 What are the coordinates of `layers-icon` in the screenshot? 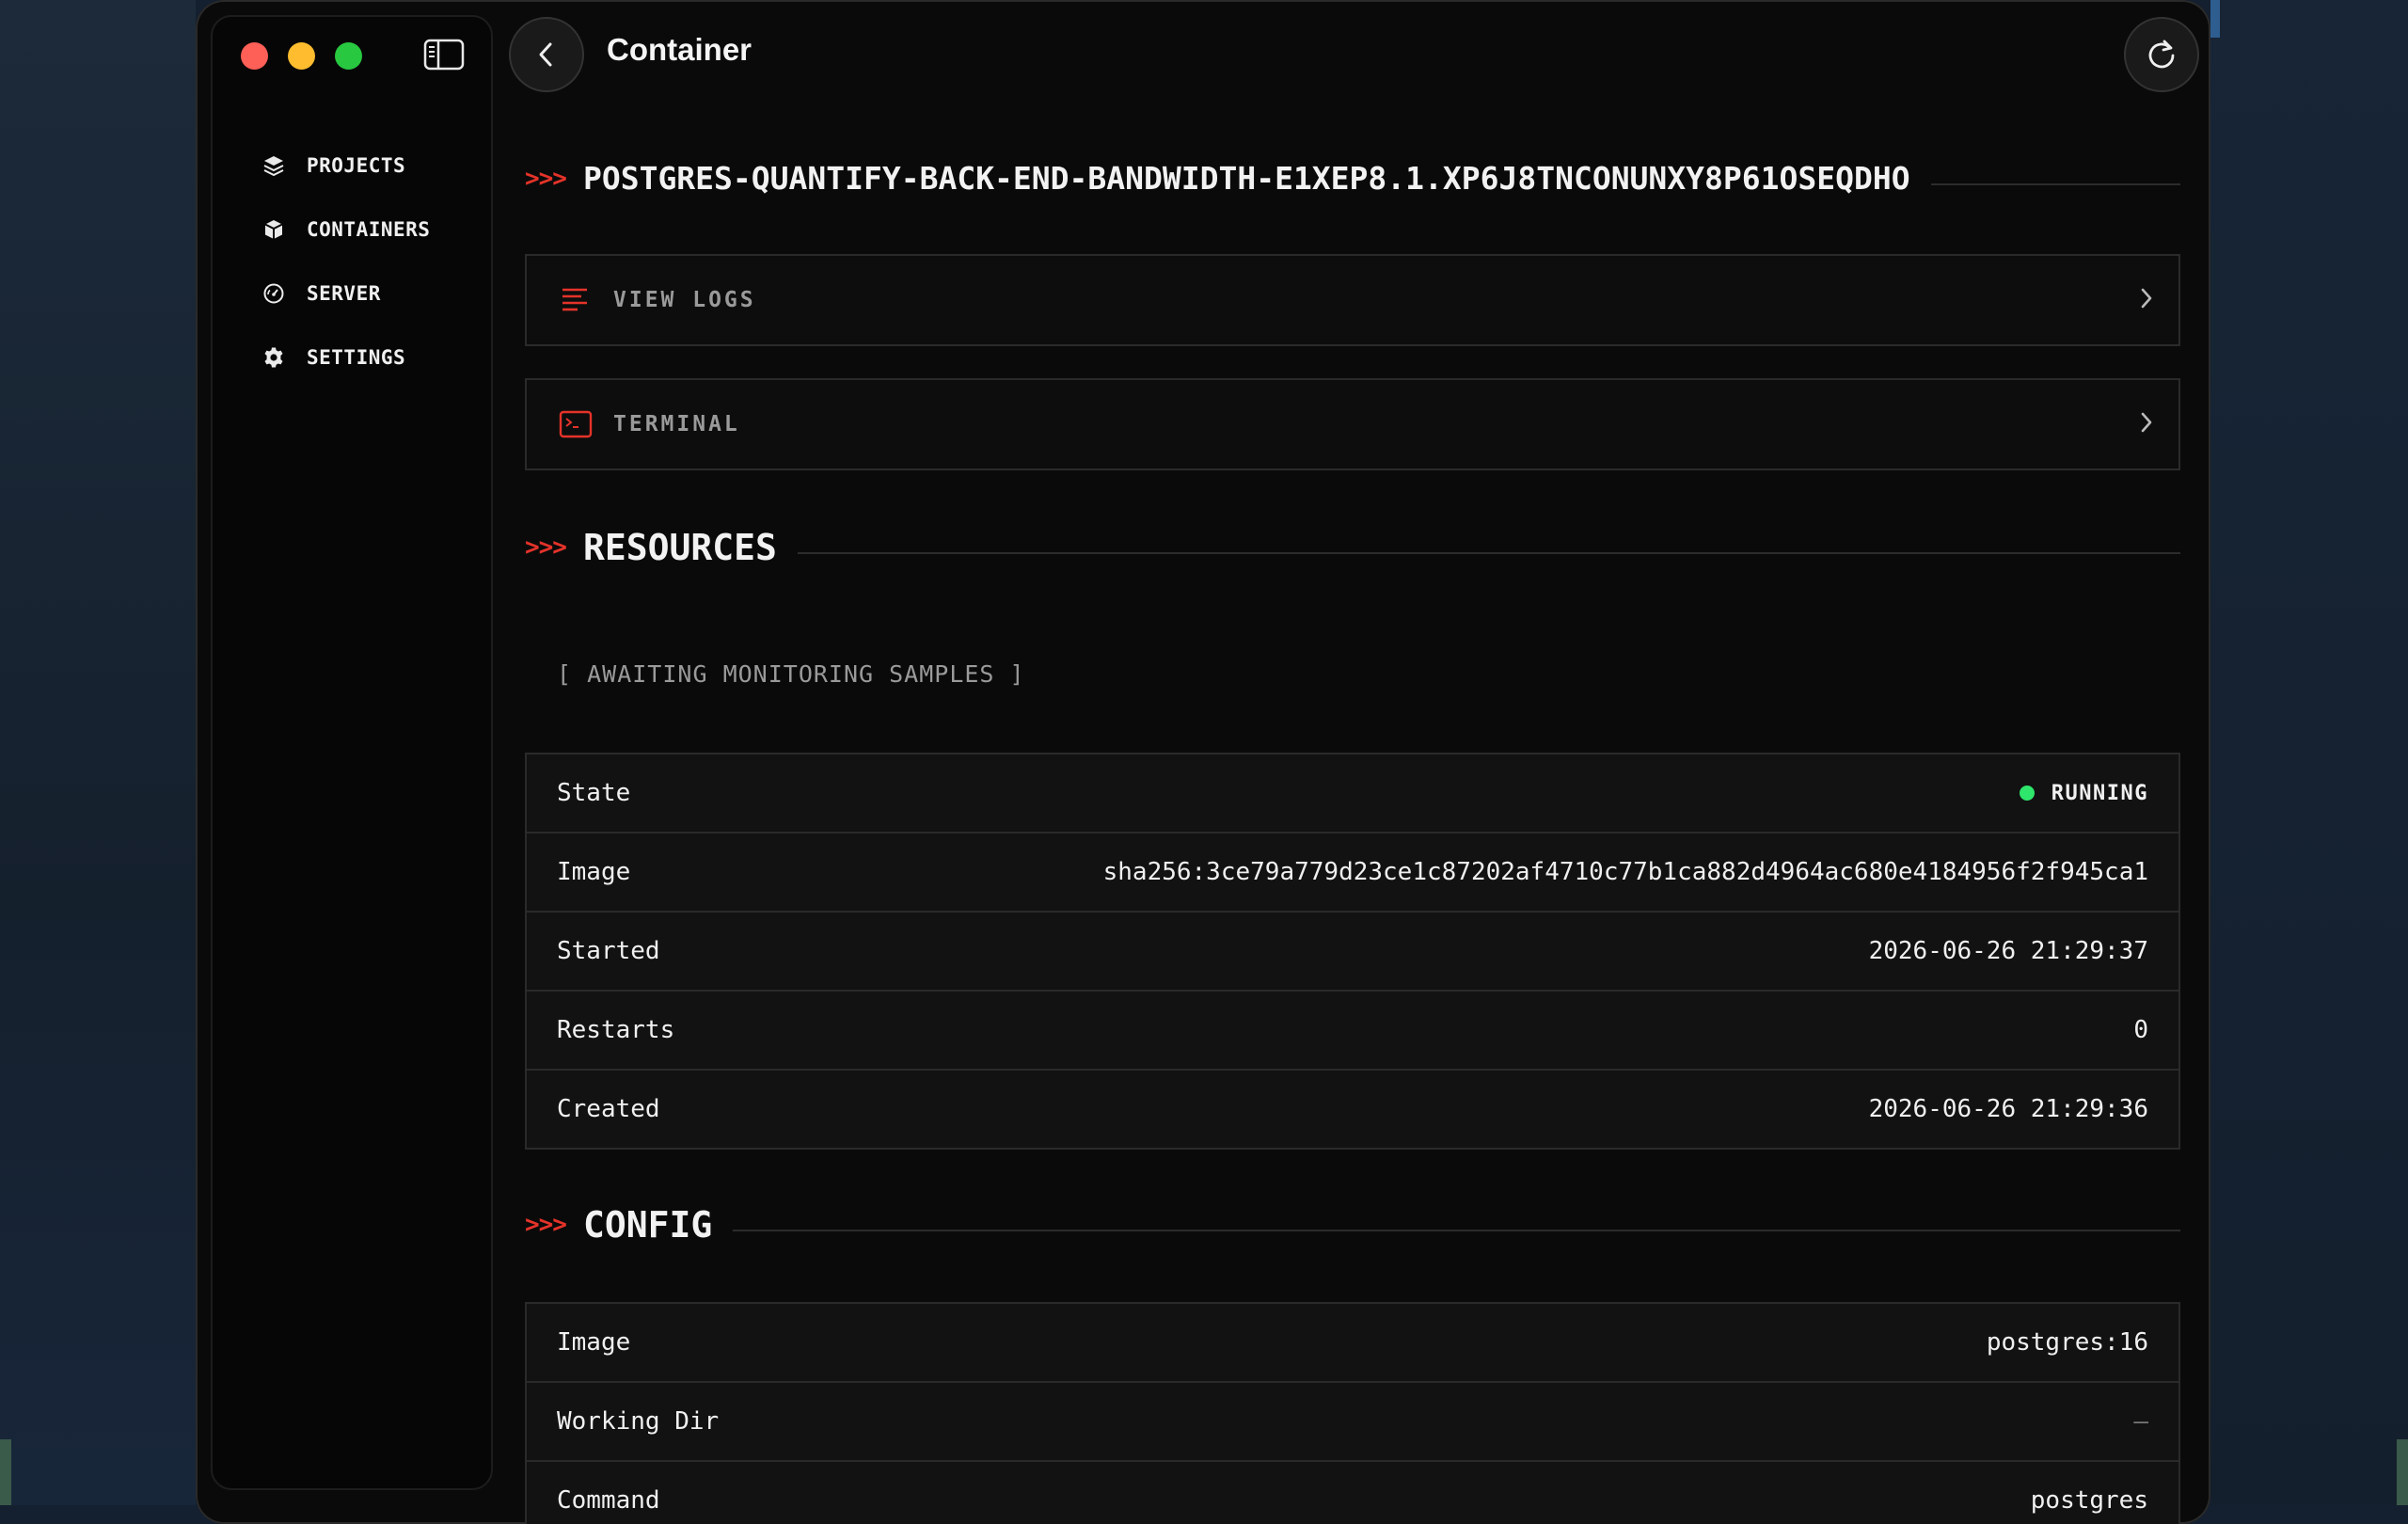 It's located at (273, 166).